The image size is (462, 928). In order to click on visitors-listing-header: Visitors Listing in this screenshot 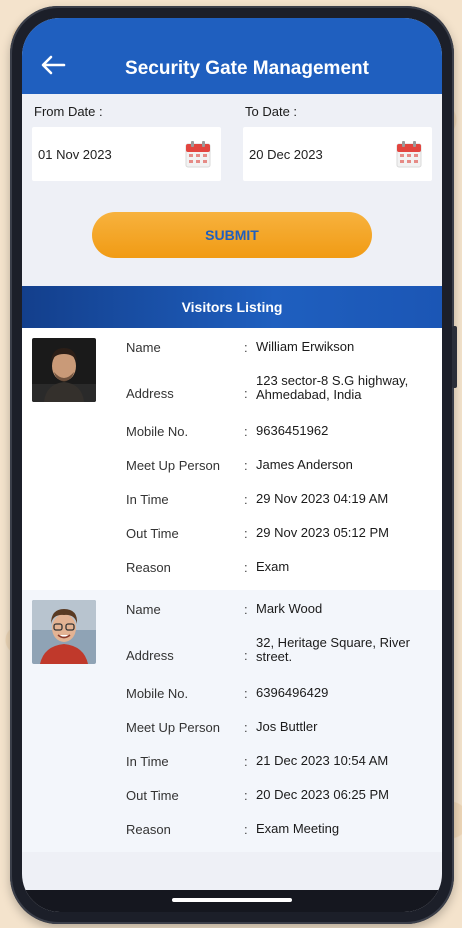, I will do `click(232, 307)`.